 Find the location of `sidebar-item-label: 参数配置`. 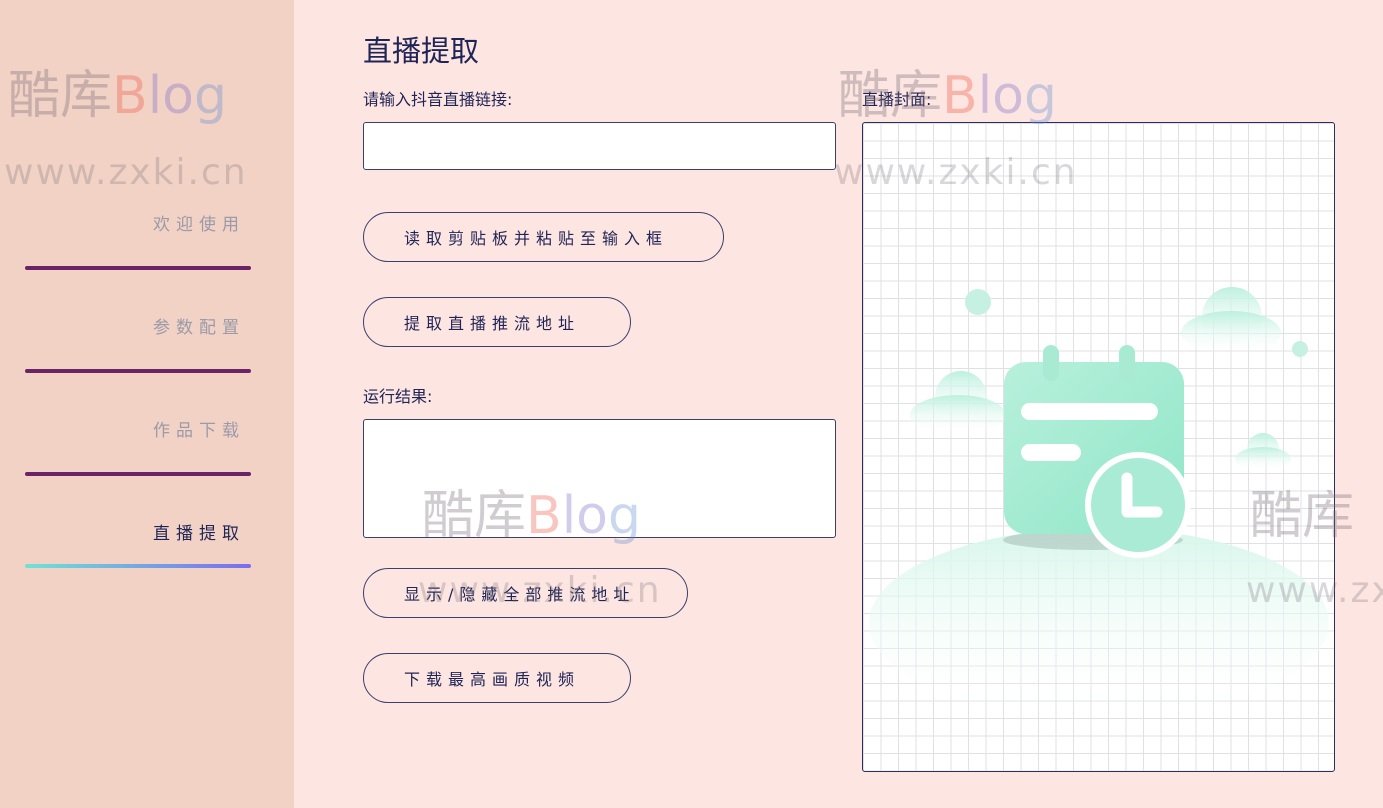

sidebar-item-label: 参数配置 is located at coordinates (199, 328).